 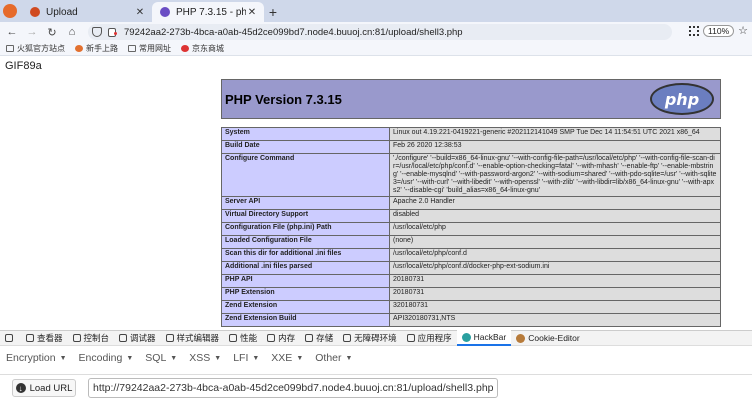 What do you see at coordinates (719, 30) in the screenshot?
I see `zoom-level: 110%` at bounding box center [719, 30].